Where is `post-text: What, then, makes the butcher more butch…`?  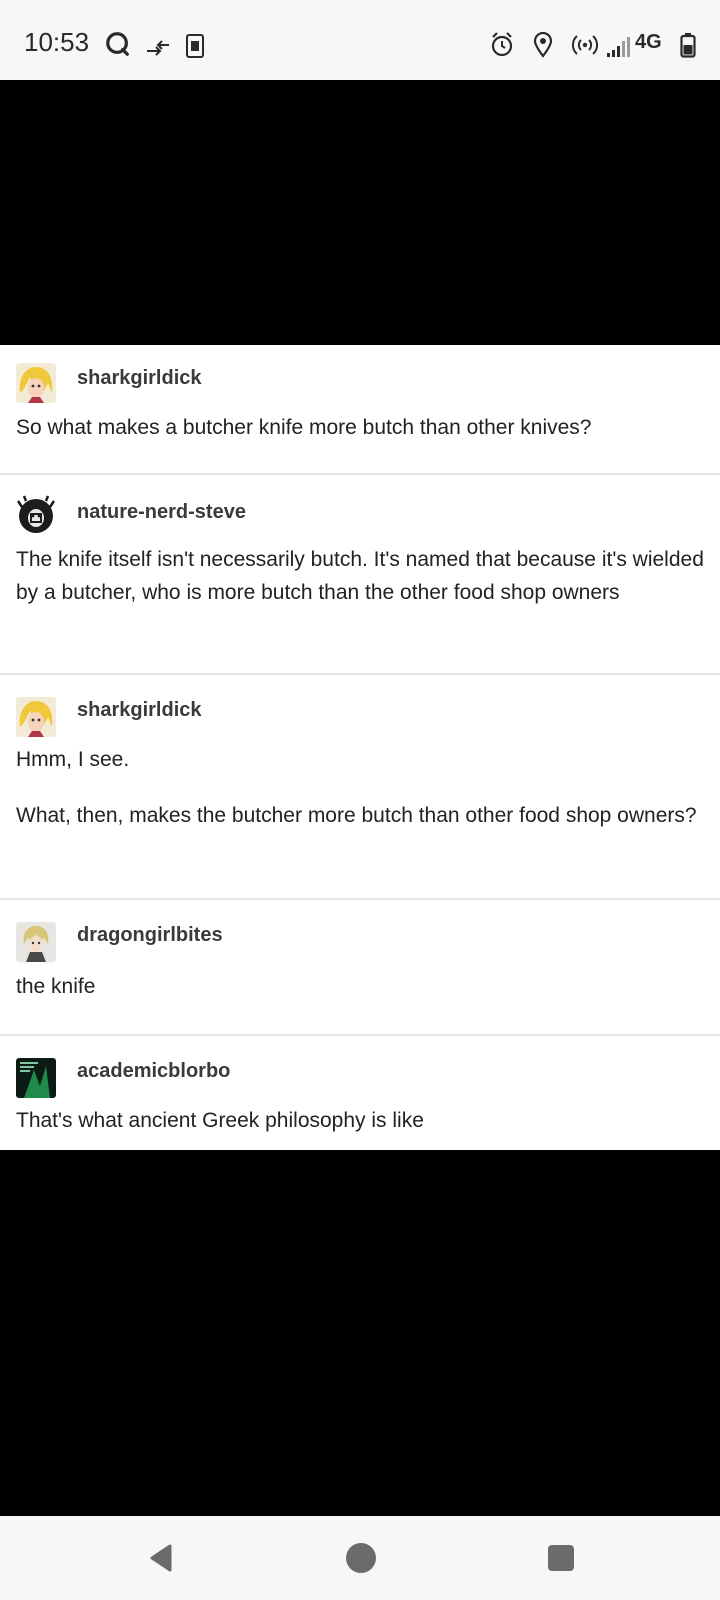
post-text: What, then, makes the butcher more butch… is located at coordinates (356, 815).